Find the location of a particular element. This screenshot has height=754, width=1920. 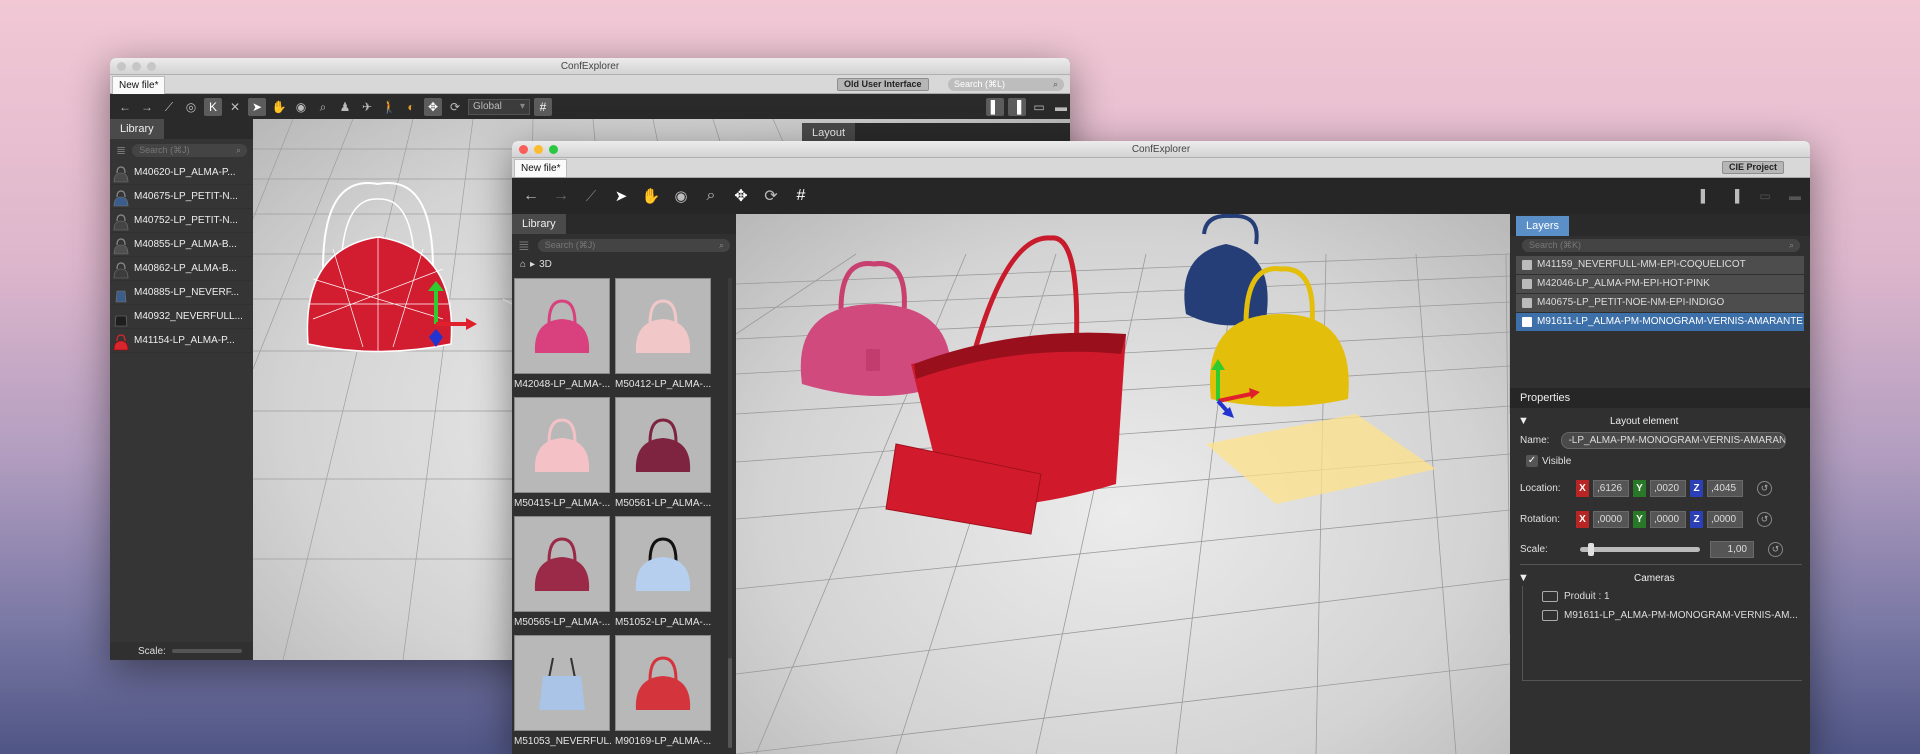

red-tote-bag is located at coordinates (1005, 385).